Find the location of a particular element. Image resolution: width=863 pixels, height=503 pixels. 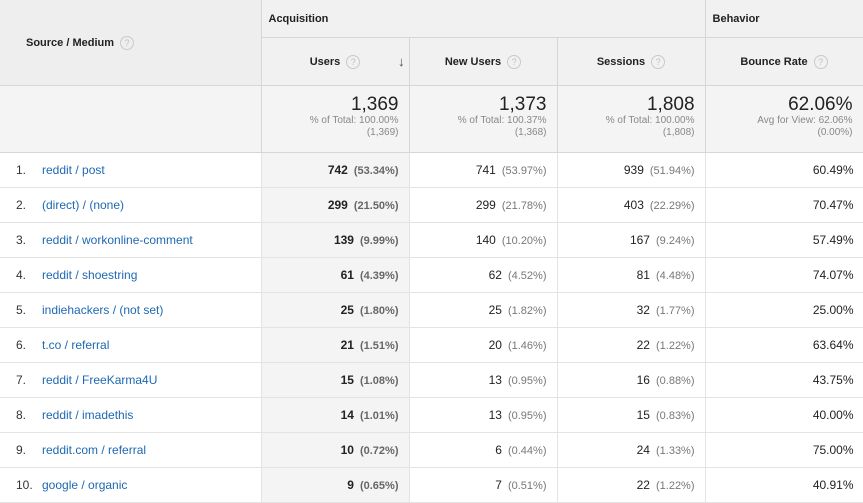

sessions-value: 22 is located at coordinates (643, 485).